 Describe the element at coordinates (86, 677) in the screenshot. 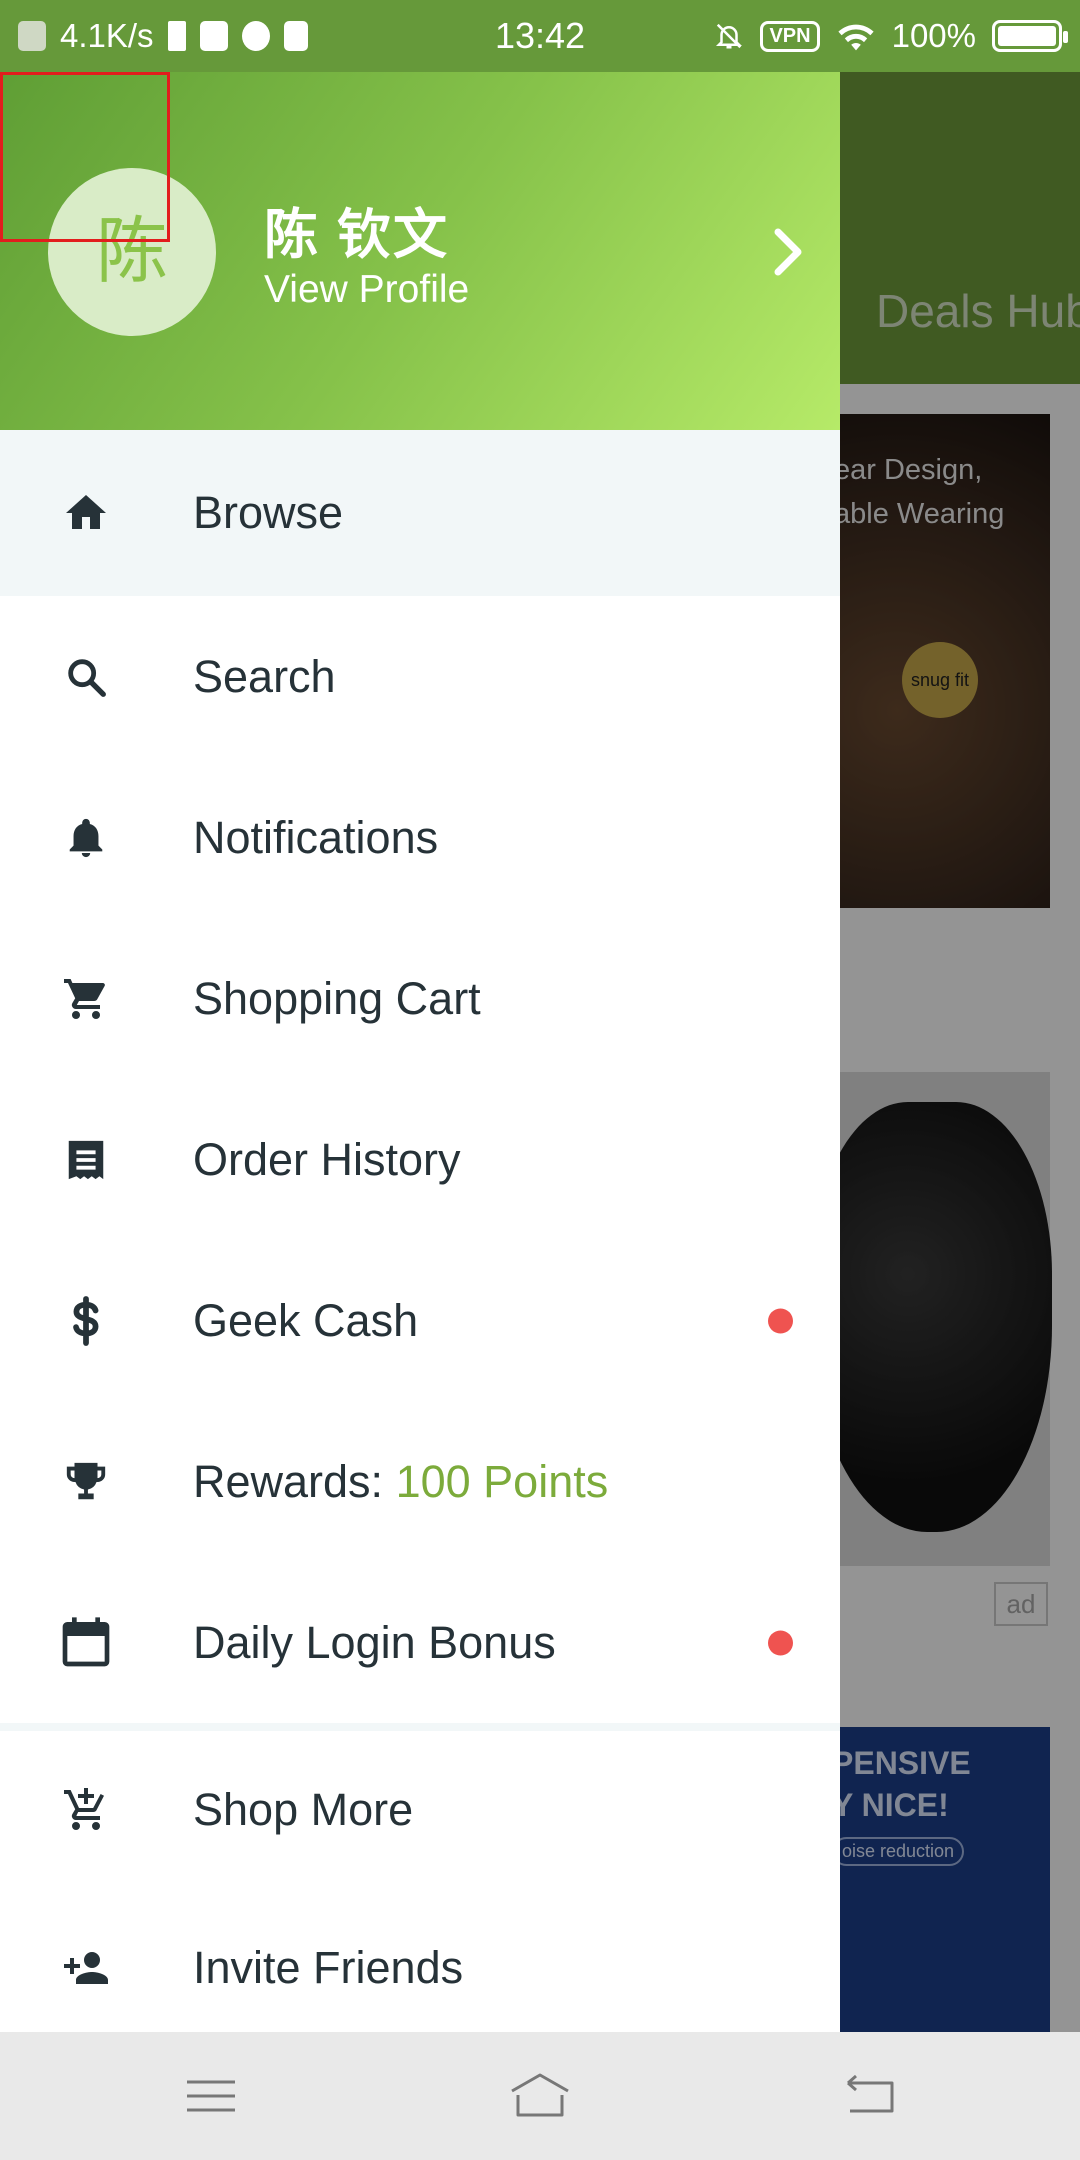

I see `search-icon` at that location.